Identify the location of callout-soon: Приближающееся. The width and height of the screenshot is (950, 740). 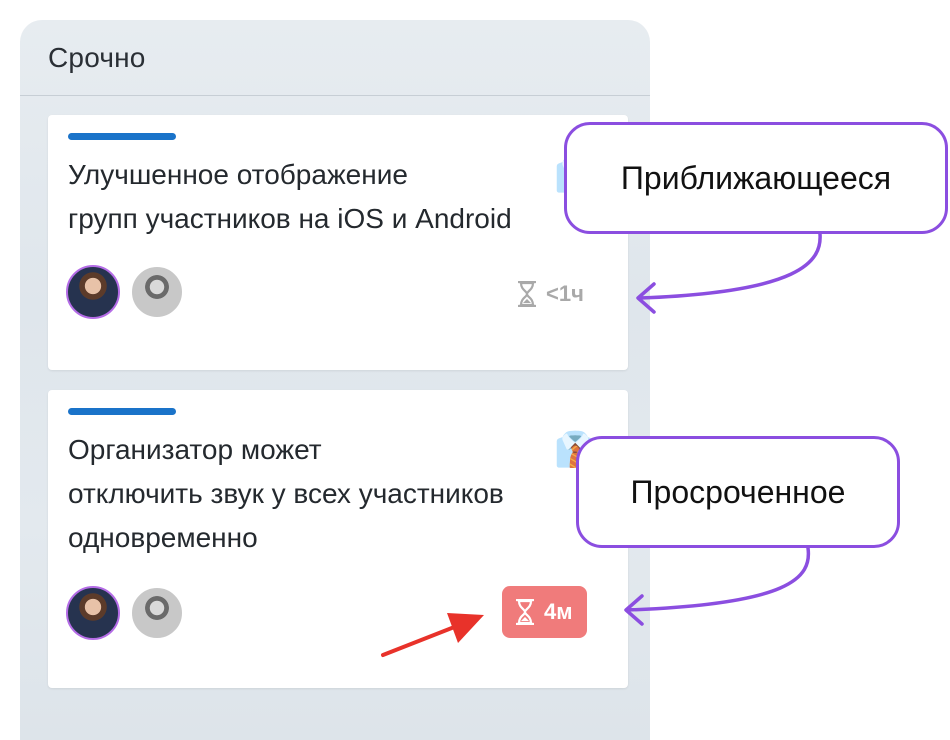
(756, 178).